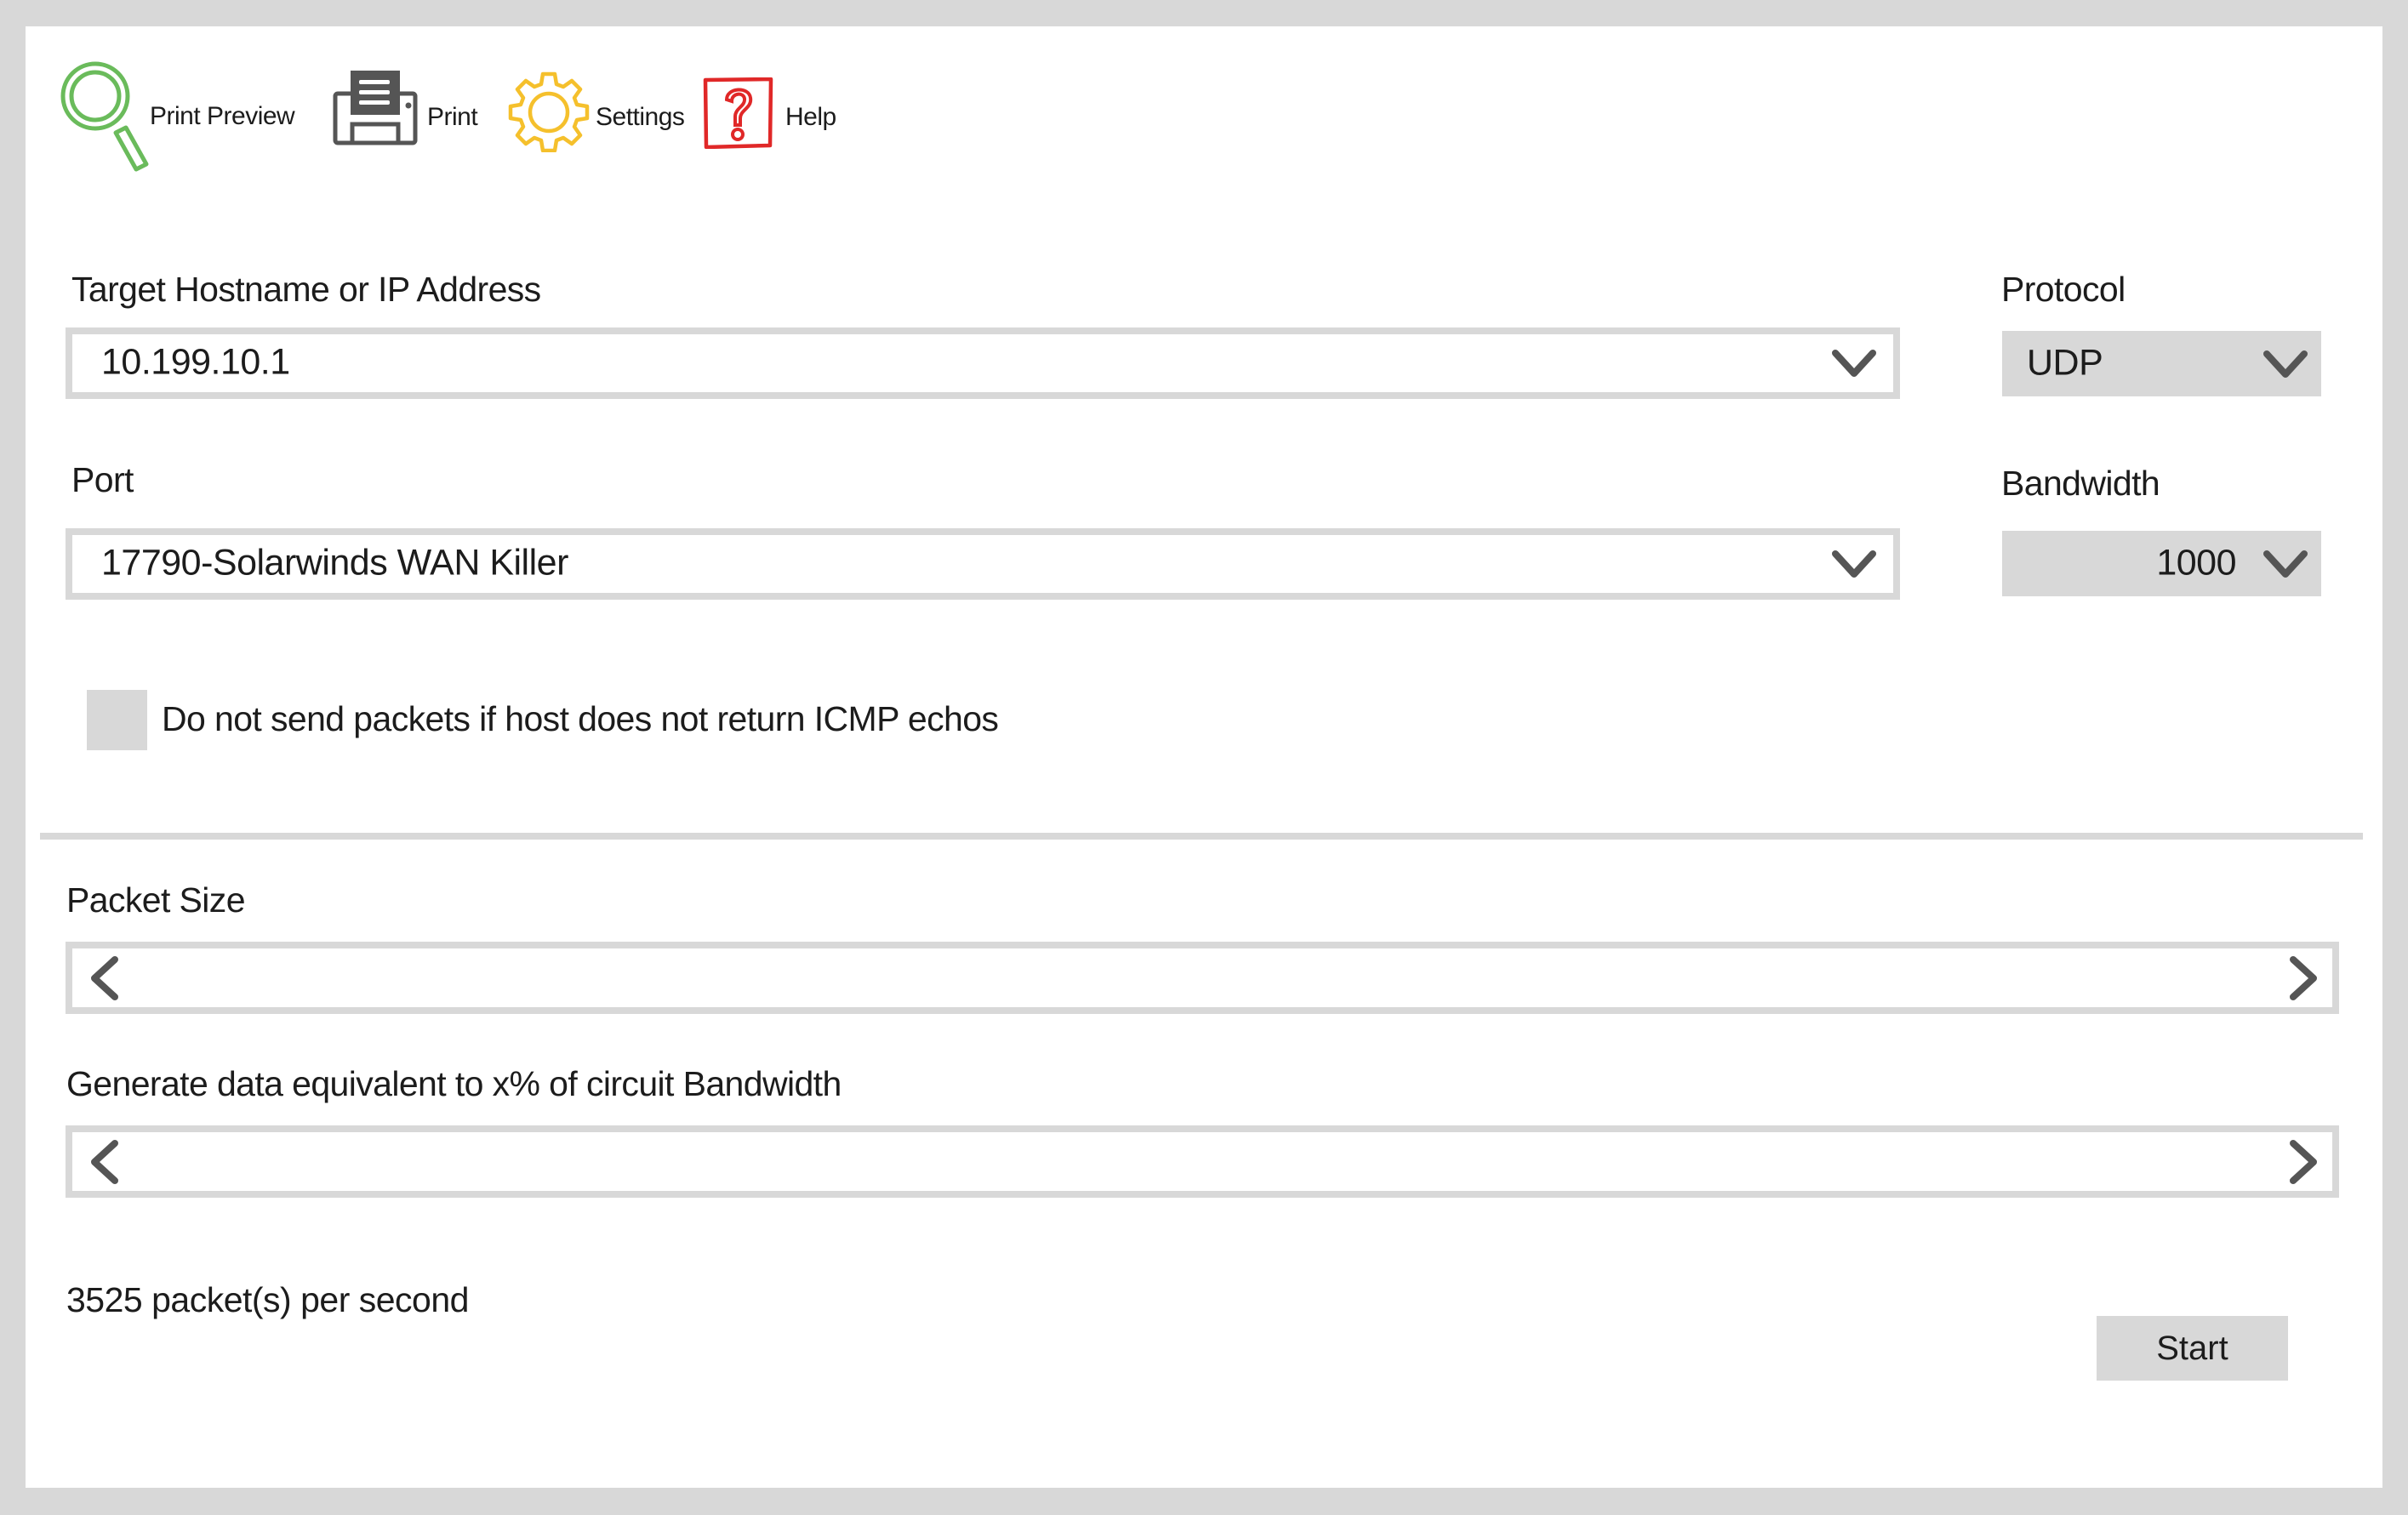 This screenshot has height=1515, width=2408. What do you see at coordinates (104, 117) in the screenshot?
I see `magnifier-icon` at bounding box center [104, 117].